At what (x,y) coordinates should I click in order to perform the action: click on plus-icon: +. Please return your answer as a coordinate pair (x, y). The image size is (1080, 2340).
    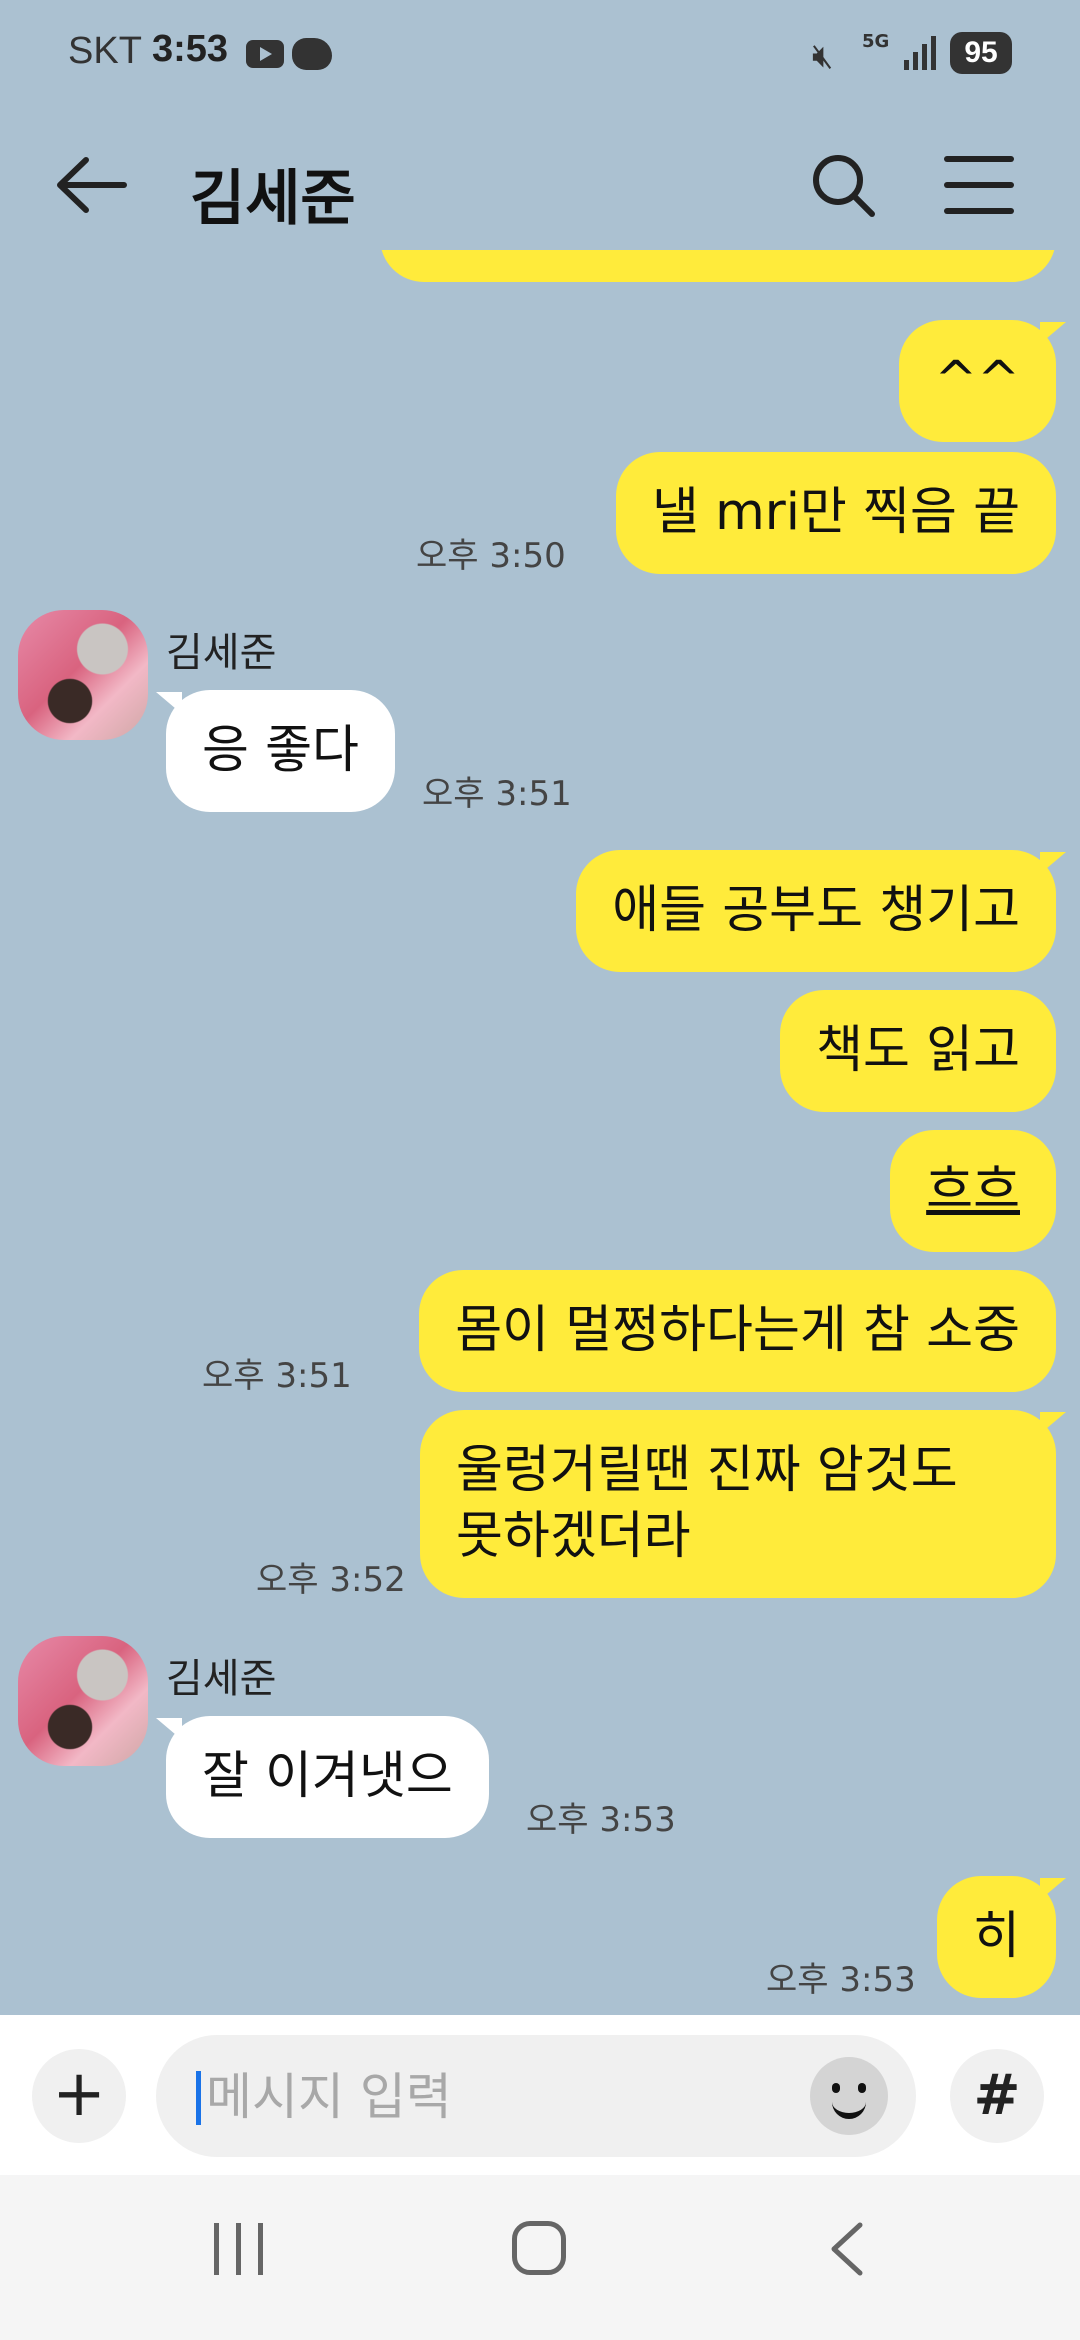
    Looking at the image, I should click on (79, 2094).